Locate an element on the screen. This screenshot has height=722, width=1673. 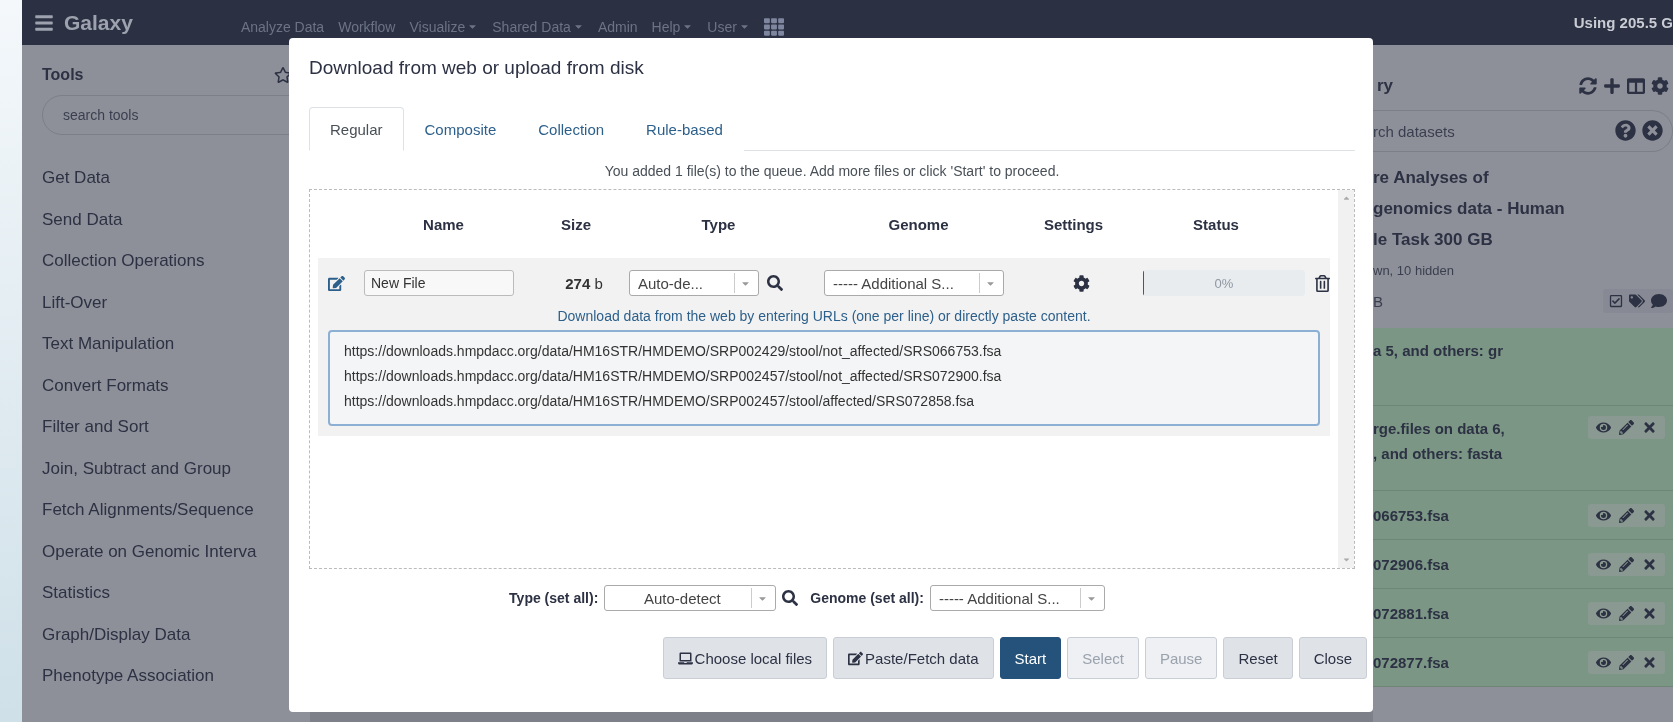
dialog-title: Download from web or upload from disk is located at coordinates (477, 68).